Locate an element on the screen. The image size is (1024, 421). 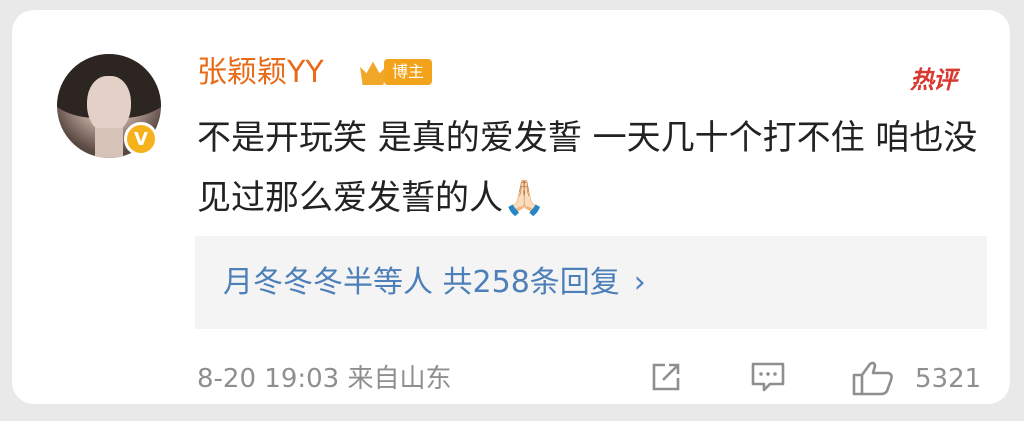
hot-comment-label: 热评 is located at coordinates (933, 80).